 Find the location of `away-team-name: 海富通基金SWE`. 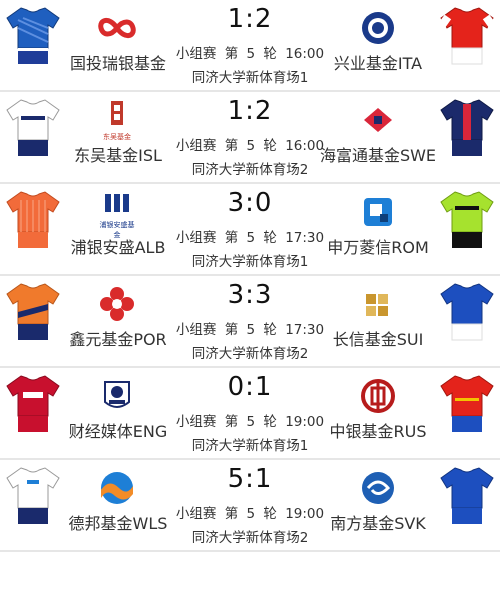

away-team-name: 海富通基金SWE is located at coordinates (378, 155).